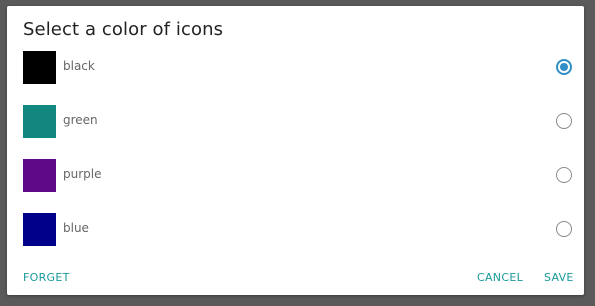  Describe the element at coordinates (76, 228) in the screenshot. I see `option-label-blue: blue` at that location.